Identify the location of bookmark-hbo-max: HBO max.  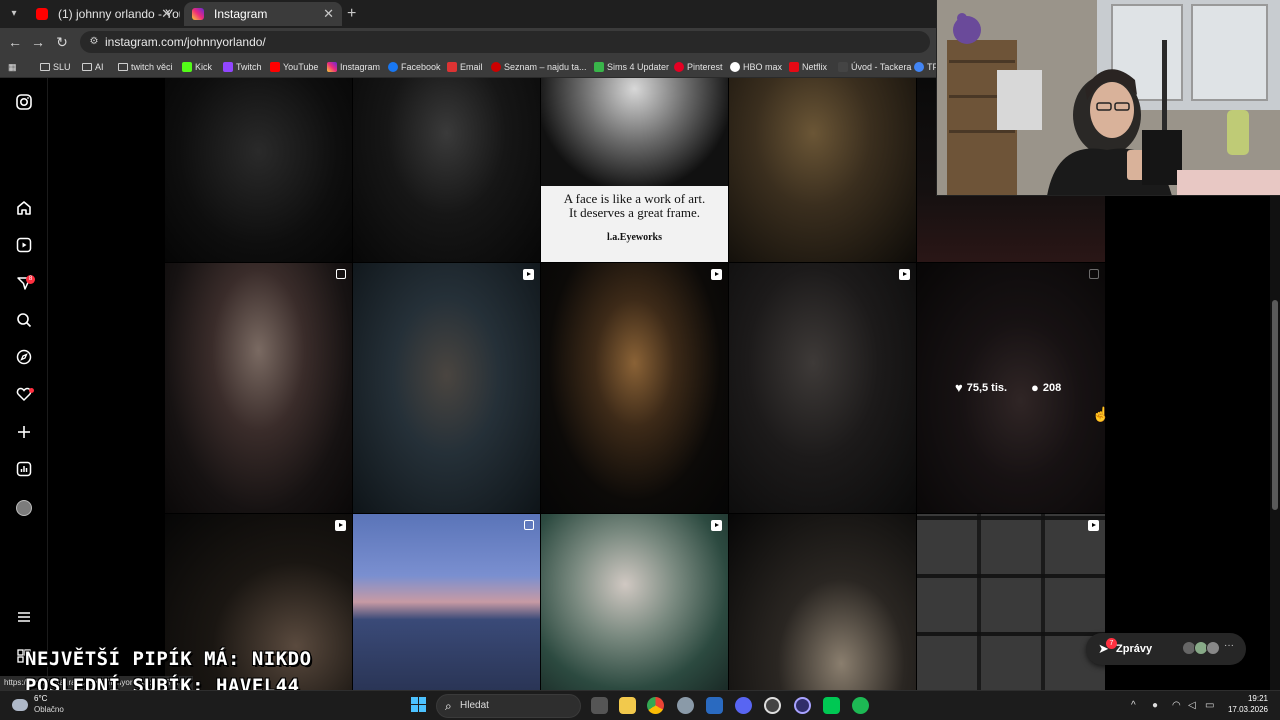
(756, 67).